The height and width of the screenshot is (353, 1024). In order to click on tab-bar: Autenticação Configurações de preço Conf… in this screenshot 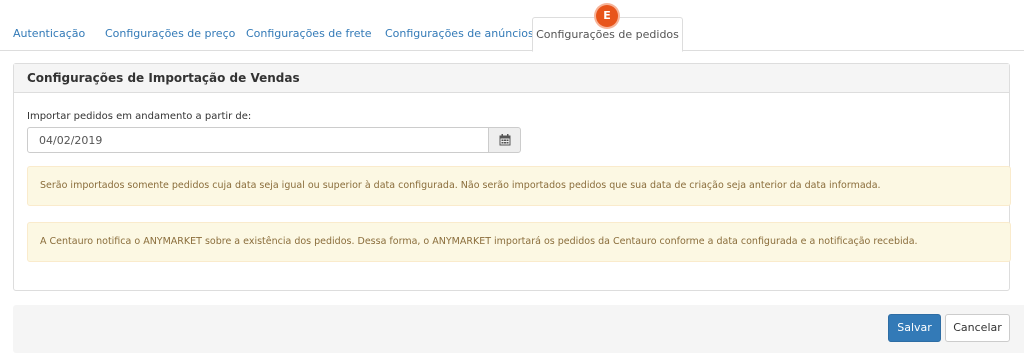, I will do `click(512, 26)`.